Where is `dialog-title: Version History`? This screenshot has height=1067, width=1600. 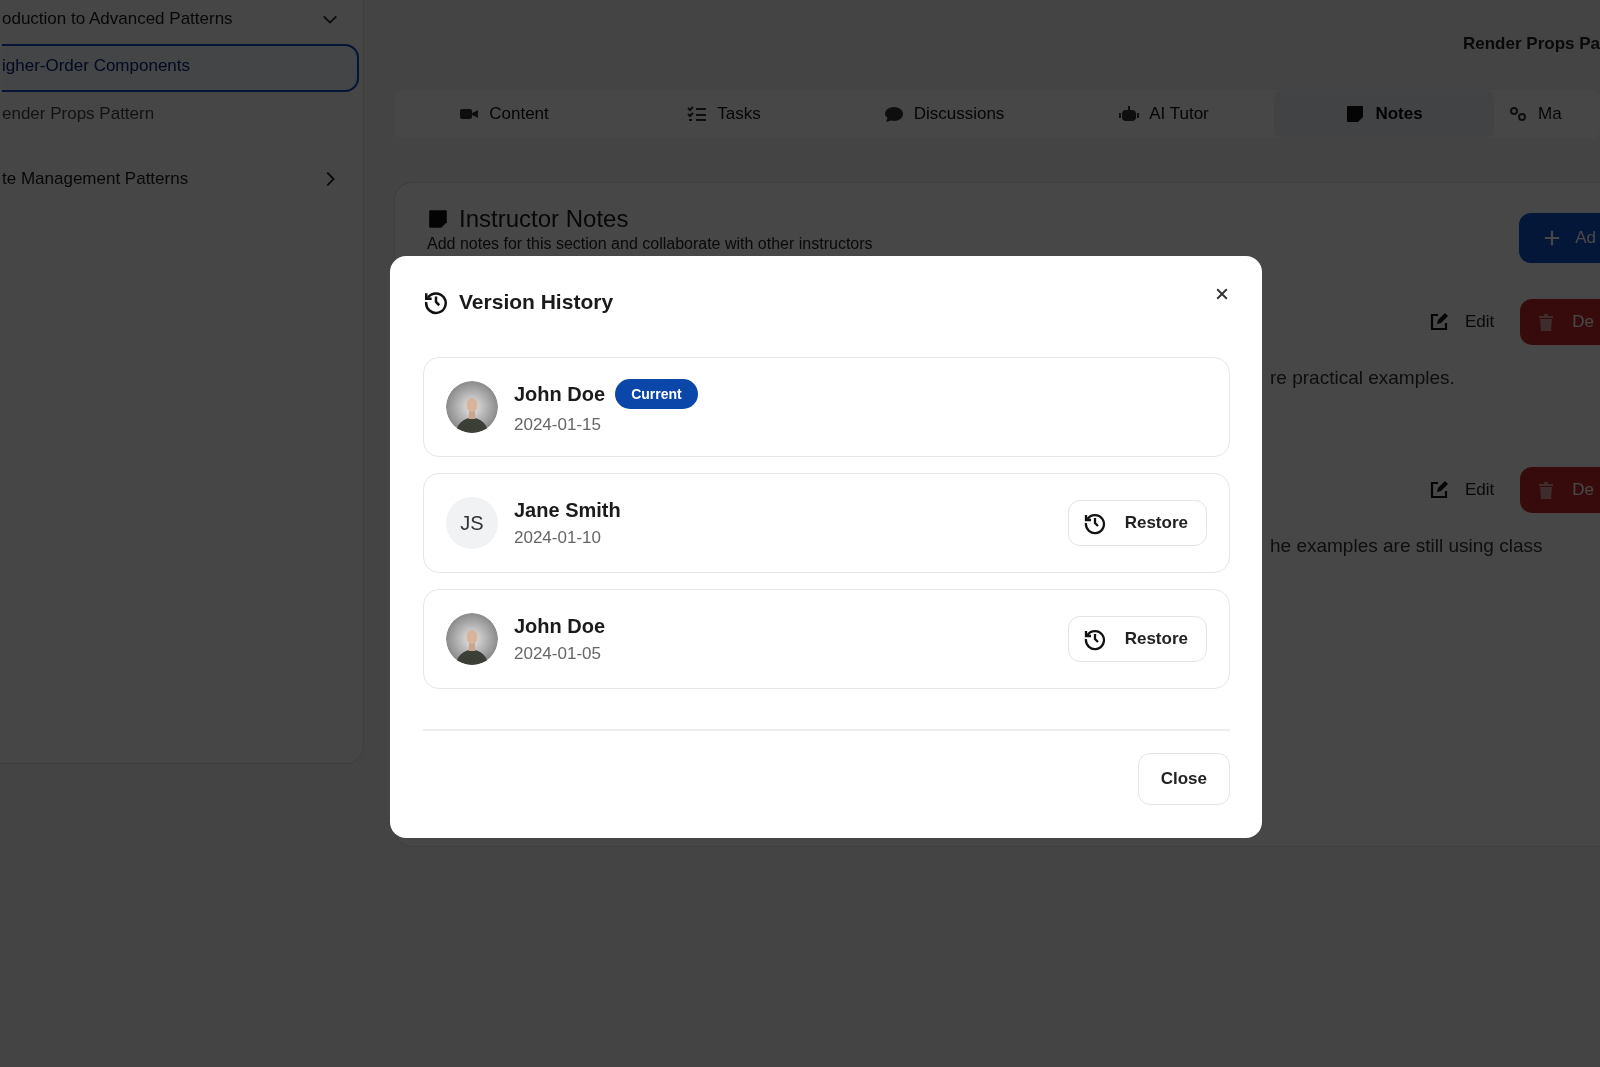
dialog-title: Version History is located at coordinates (536, 302).